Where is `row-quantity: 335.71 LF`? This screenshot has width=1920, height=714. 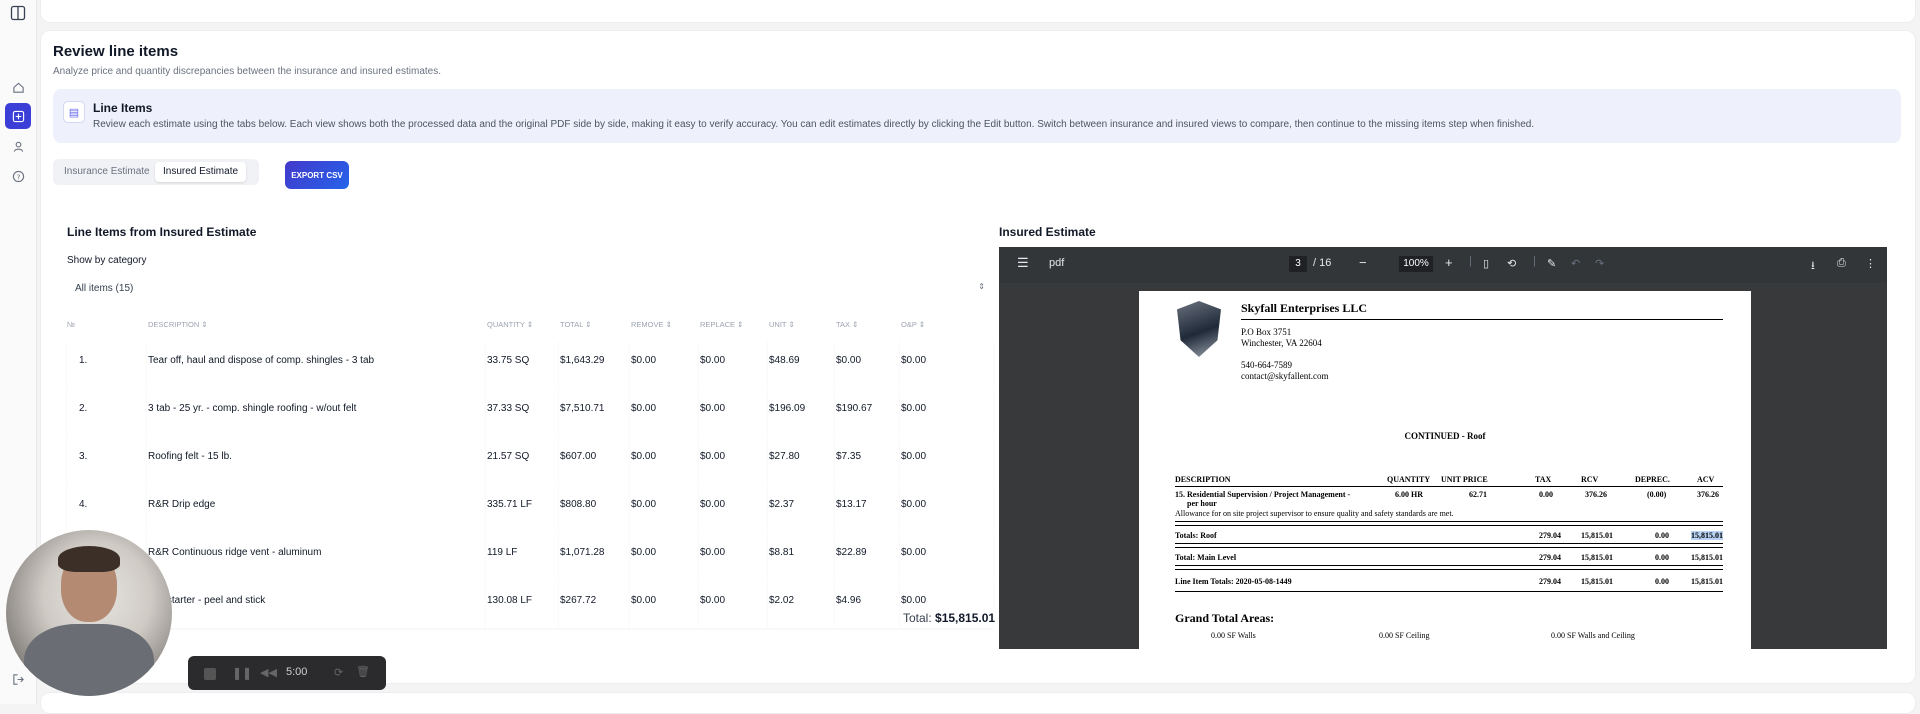 row-quantity: 335.71 LF is located at coordinates (522, 508).